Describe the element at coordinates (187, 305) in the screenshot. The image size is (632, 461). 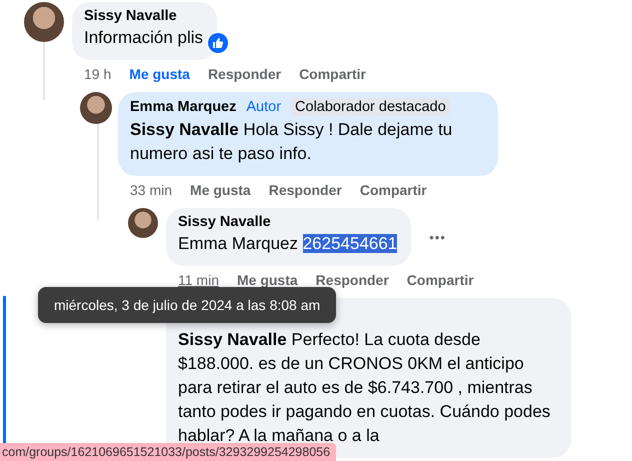
I see `date-tooltip: miércoles, 3 de julio de 2024 a las 8:08 am` at that location.